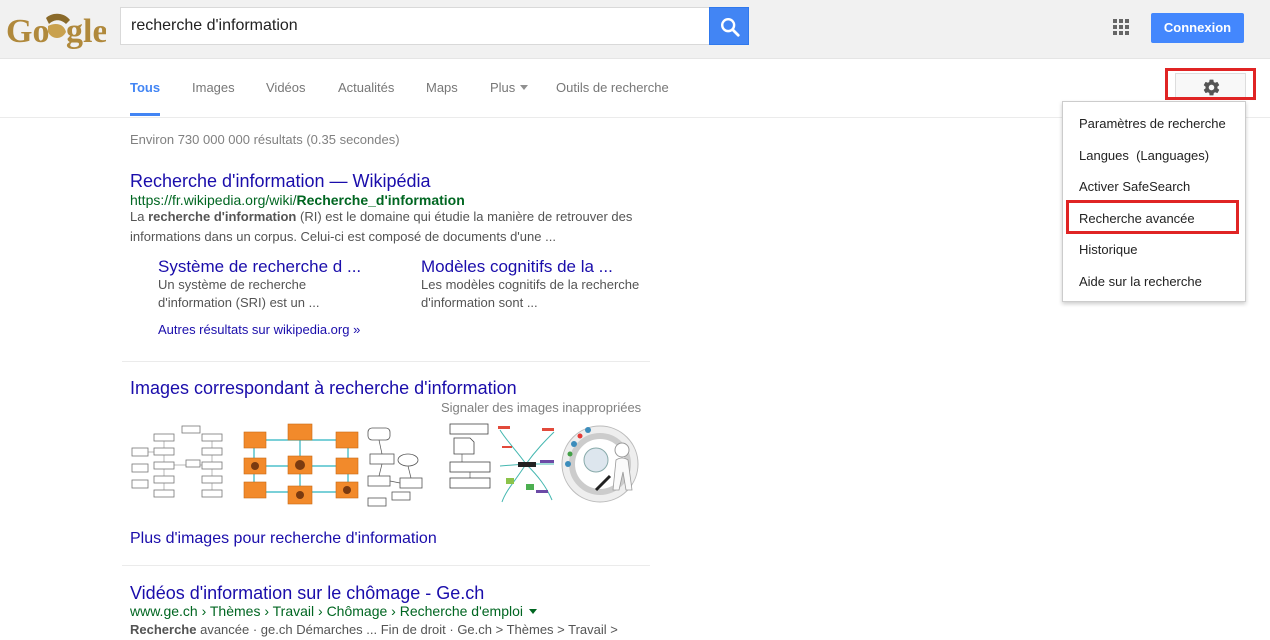 The width and height of the screenshot is (1270, 640). Describe the element at coordinates (286, 87) in the screenshot. I see `tab-videos: Vidéos` at that location.